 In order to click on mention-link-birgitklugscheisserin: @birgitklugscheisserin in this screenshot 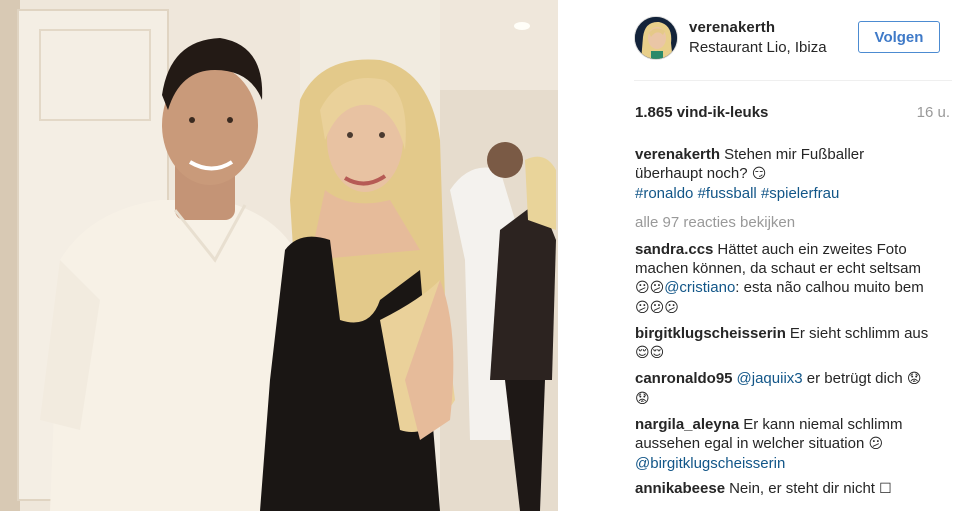, I will do `click(710, 463)`.